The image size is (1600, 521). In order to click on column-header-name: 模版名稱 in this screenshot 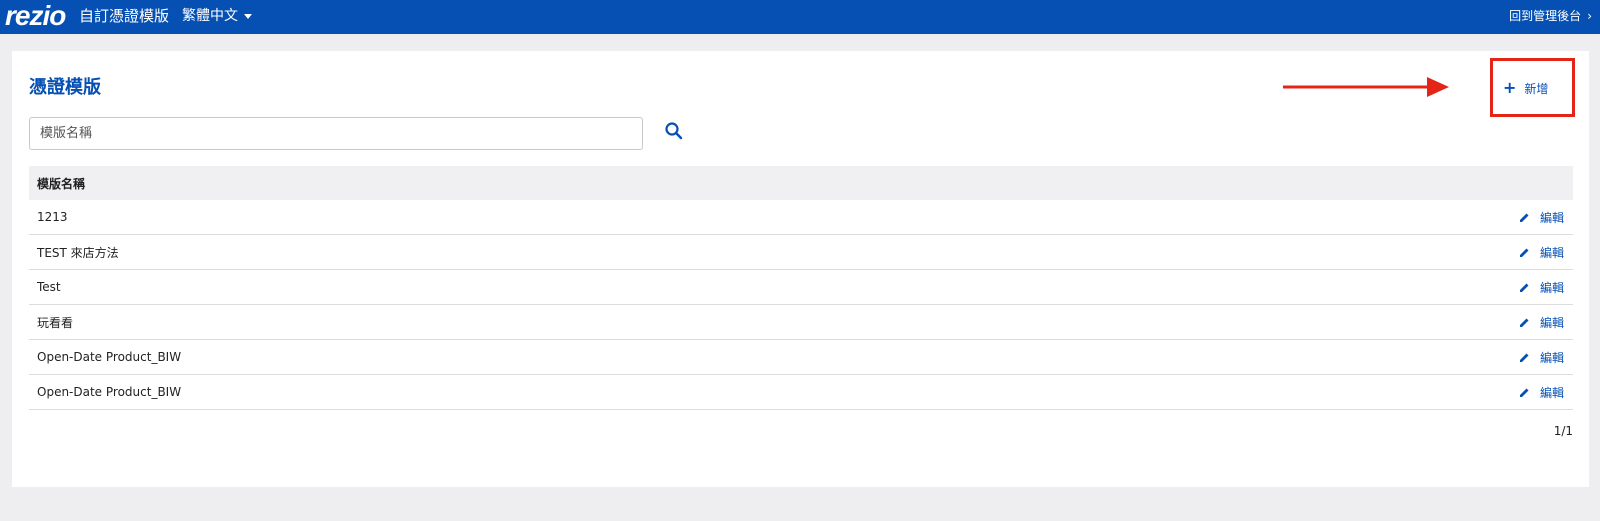, I will do `click(61, 183)`.